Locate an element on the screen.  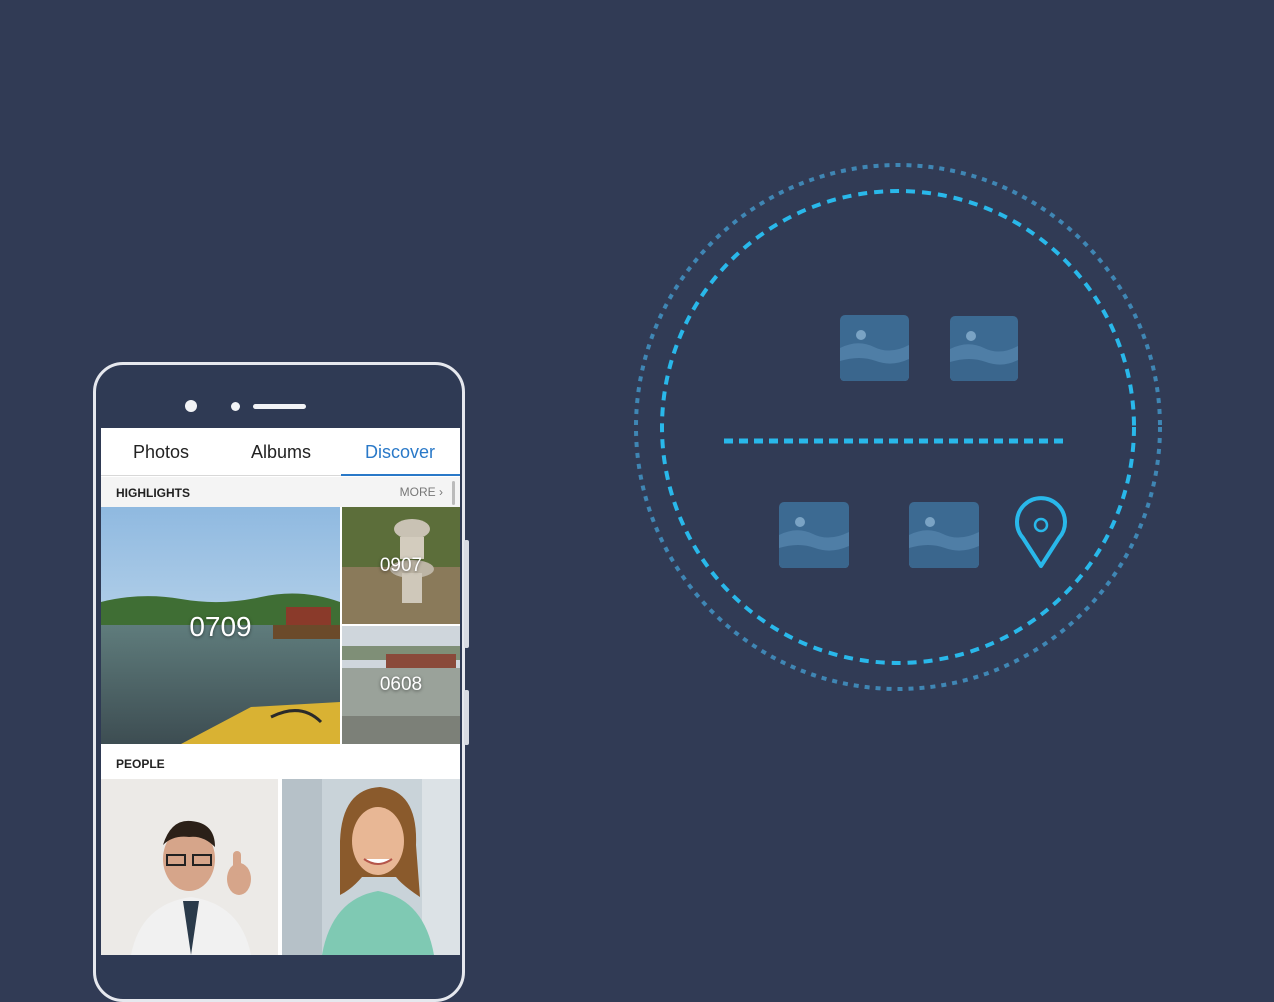
tab-discover: Discover is located at coordinates (400, 452).